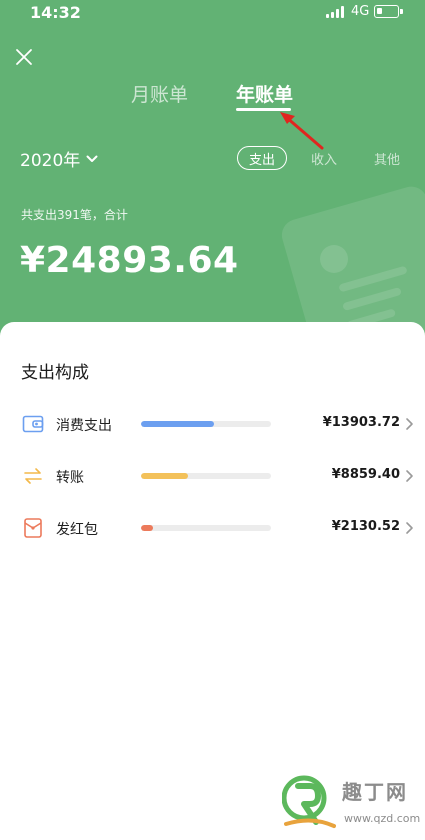 The height and width of the screenshot is (840, 425). What do you see at coordinates (77, 530) in the screenshot?
I see `row-label: 发红包` at bounding box center [77, 530].